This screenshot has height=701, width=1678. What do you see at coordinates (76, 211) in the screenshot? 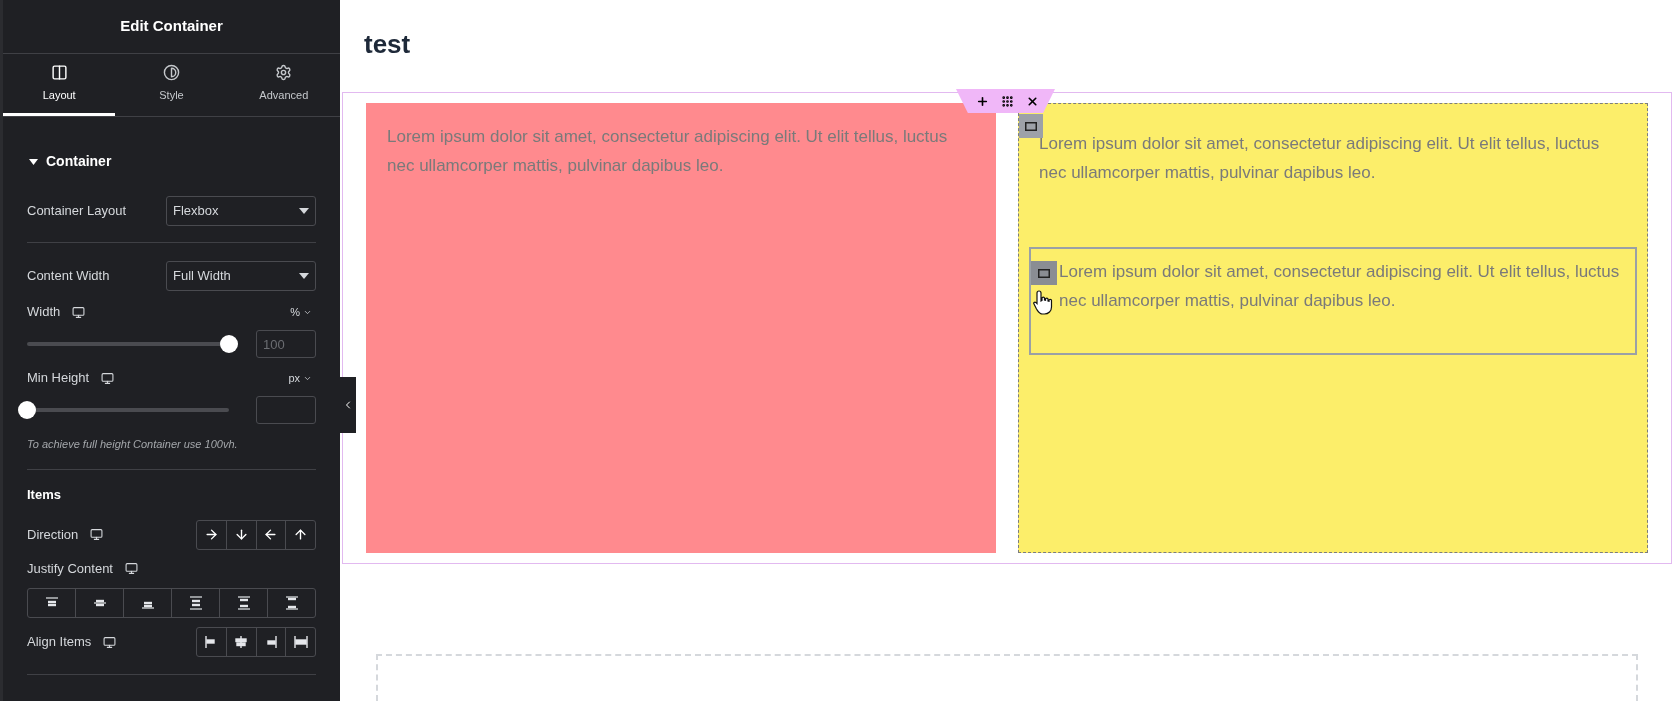
I see `control-label: Container Layout` at bounding box center [76, 211].